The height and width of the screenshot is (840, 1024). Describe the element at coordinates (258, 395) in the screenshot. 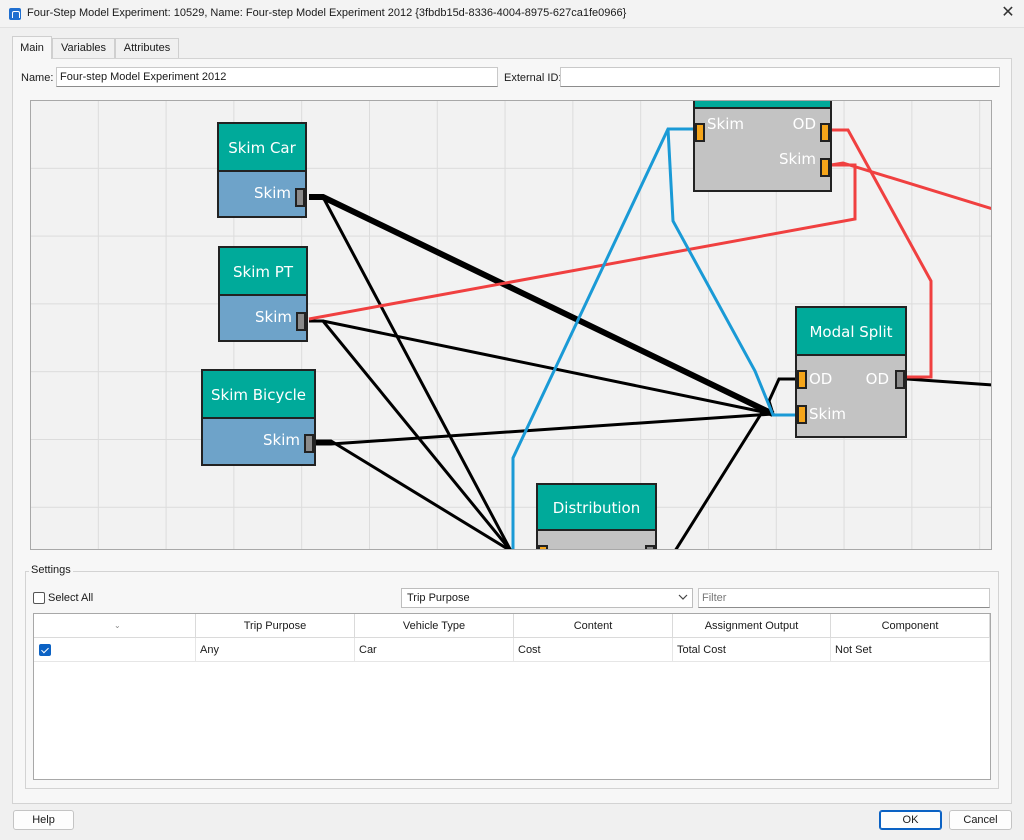

I see `node-skim-bicycle-title: Skim Bicycle` at that location.